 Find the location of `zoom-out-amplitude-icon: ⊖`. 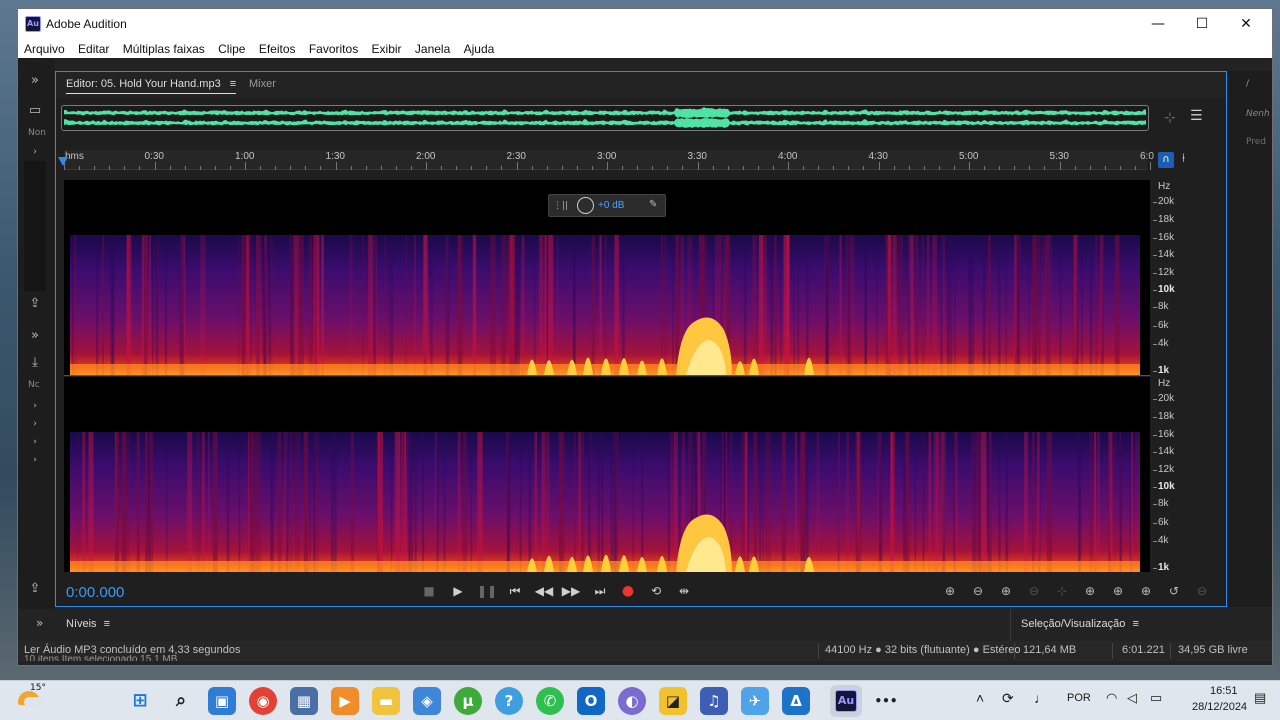

zoom-out-amplitude-icon: ⊖ is located at coordinates (978, 591).